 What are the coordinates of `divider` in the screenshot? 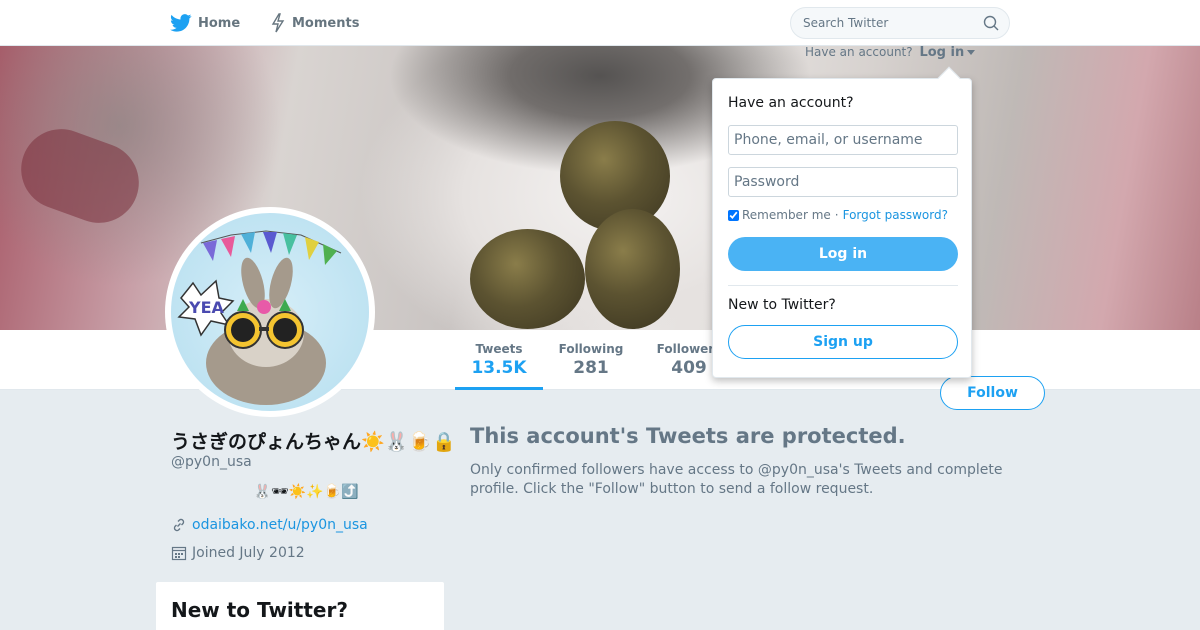 It's located at (843, 285).